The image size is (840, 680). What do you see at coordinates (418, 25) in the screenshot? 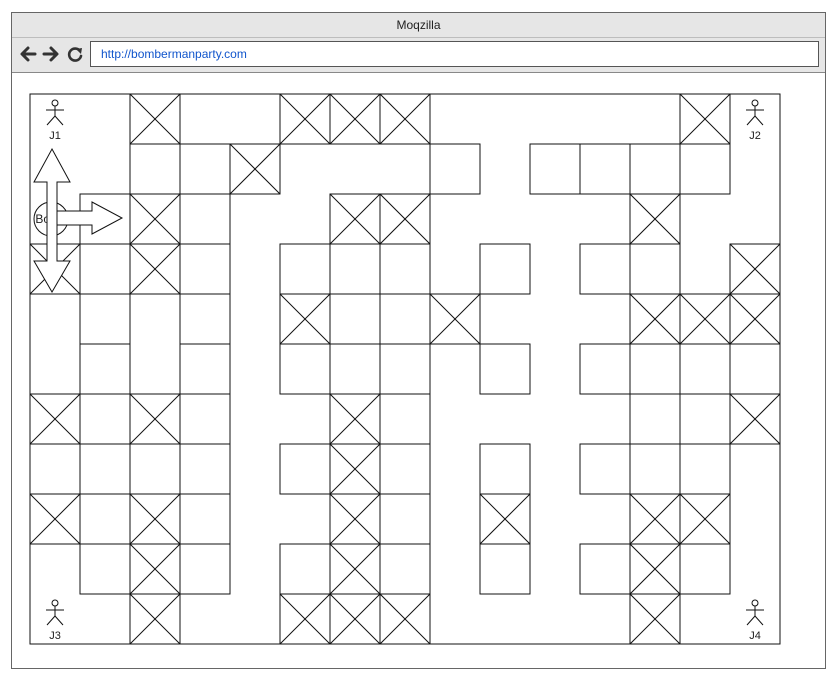
I see `window-title: Moqzilla` at bounding box center [418, 25].